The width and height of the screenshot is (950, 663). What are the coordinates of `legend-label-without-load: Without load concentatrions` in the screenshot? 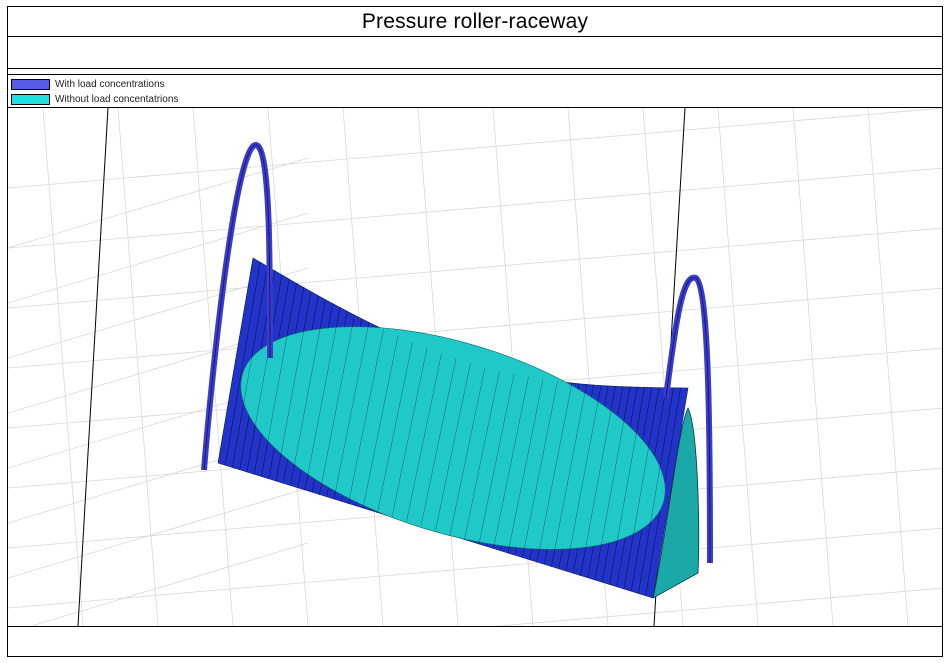 It's located at (117, 99).